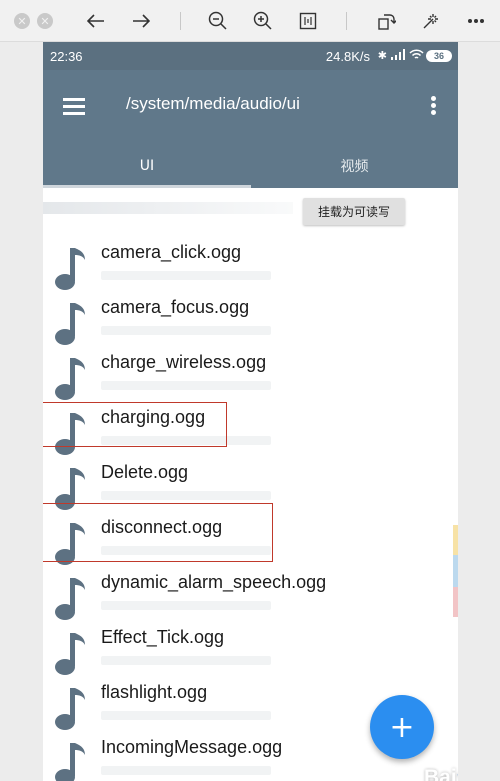 This screenshot has height=781, width=500. Describe the element at coordinates (250, 324) in the screenshot. I see `file-row: camera_focus.ogg` at that location.